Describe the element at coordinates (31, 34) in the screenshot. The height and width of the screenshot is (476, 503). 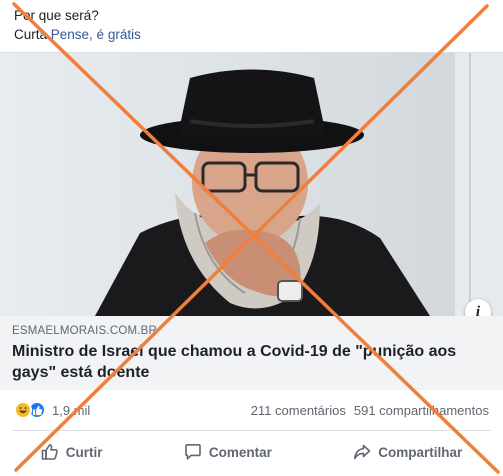
I see `promo-prefix: Curta` at that location.